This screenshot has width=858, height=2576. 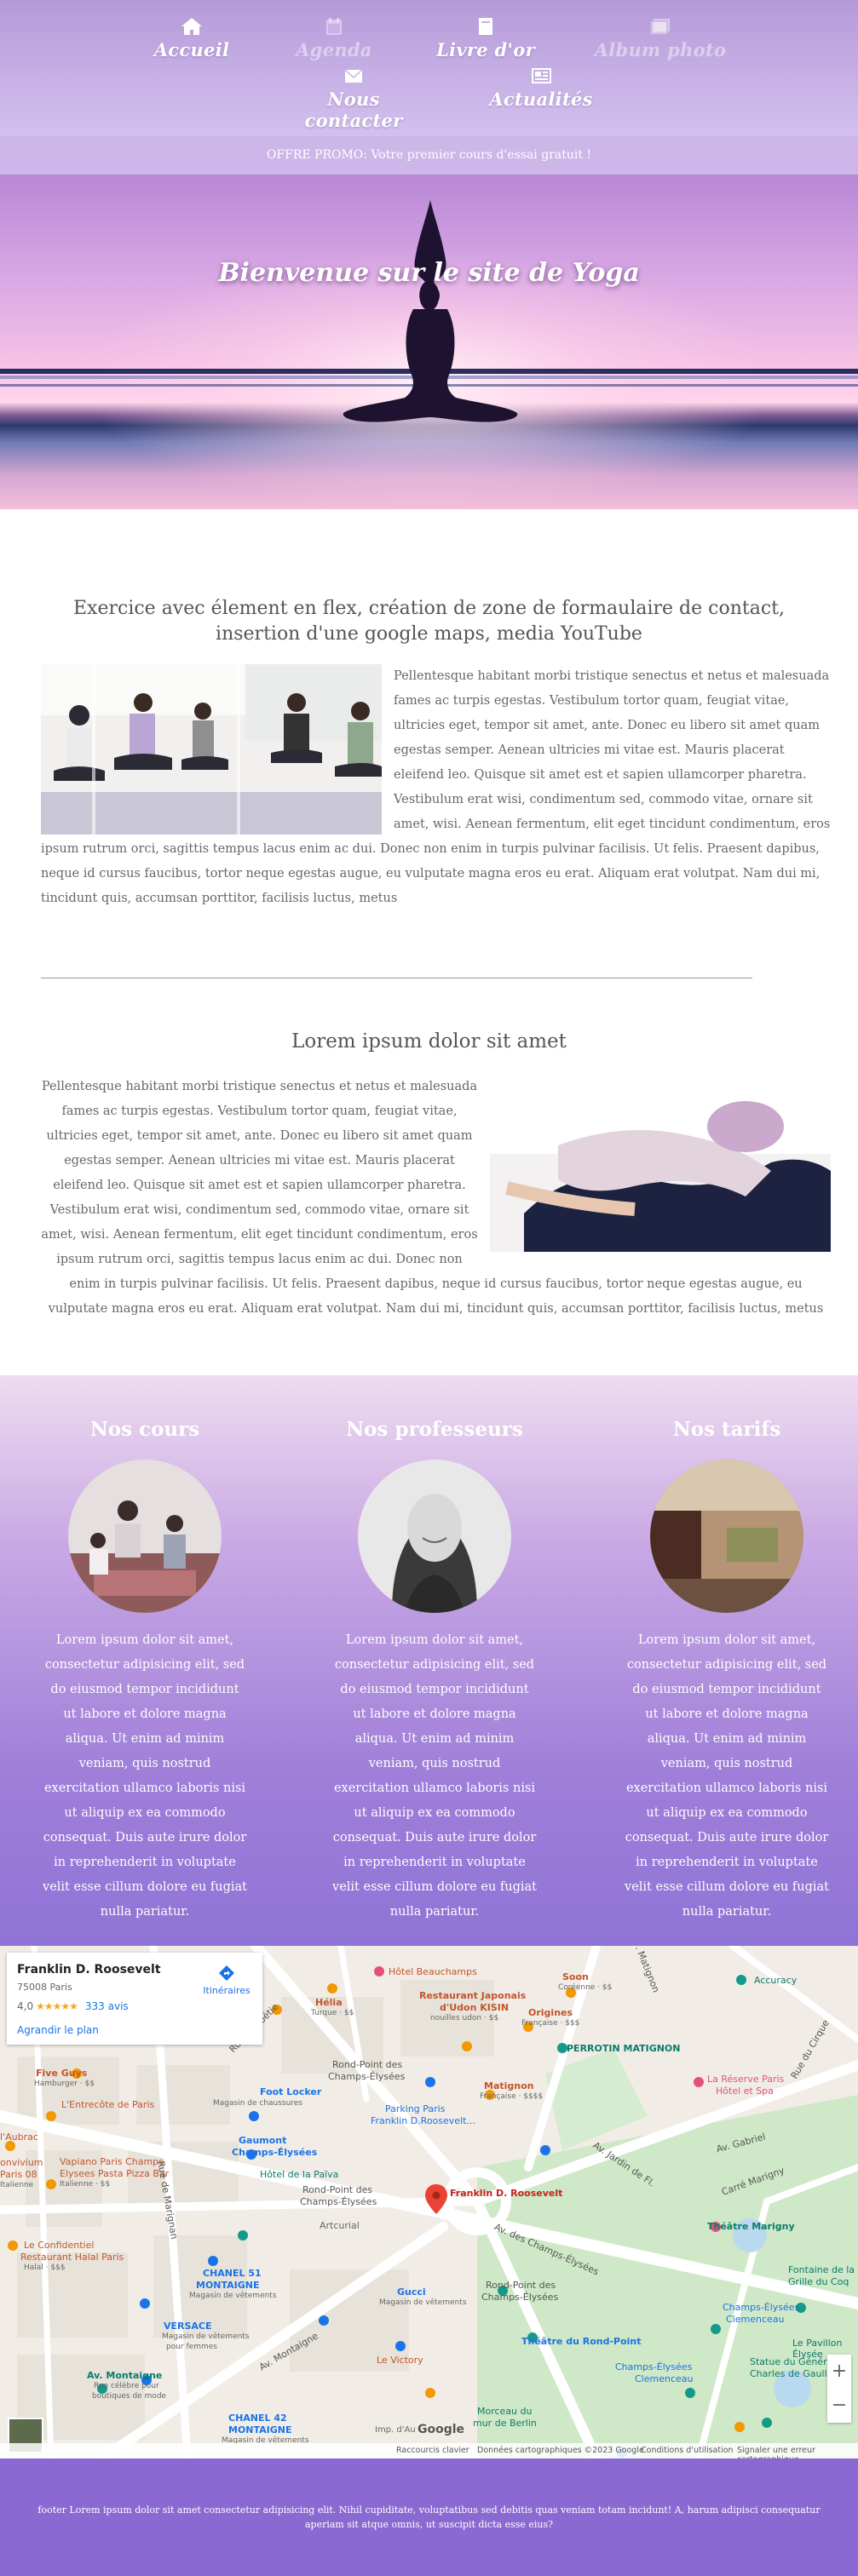 I want to click on poi-label: Gucci, so click(x=411, y=2292).